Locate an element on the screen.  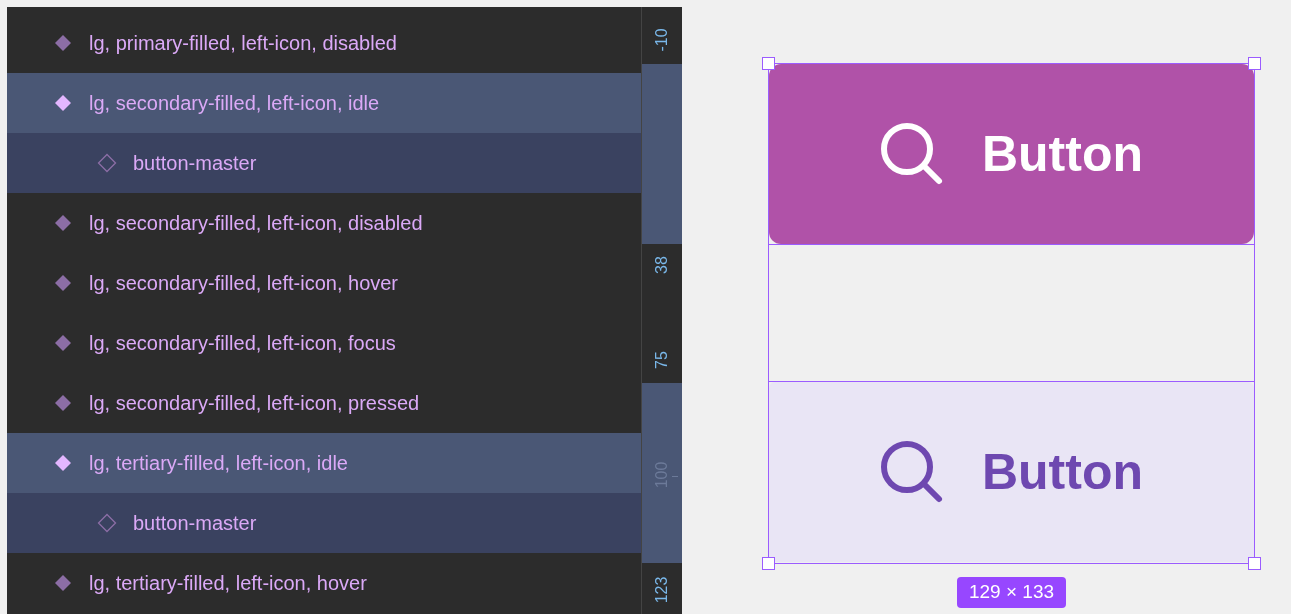
layer-name: lg, tertiary-filled, left-icon, idle is located at coordinates (218, 463).